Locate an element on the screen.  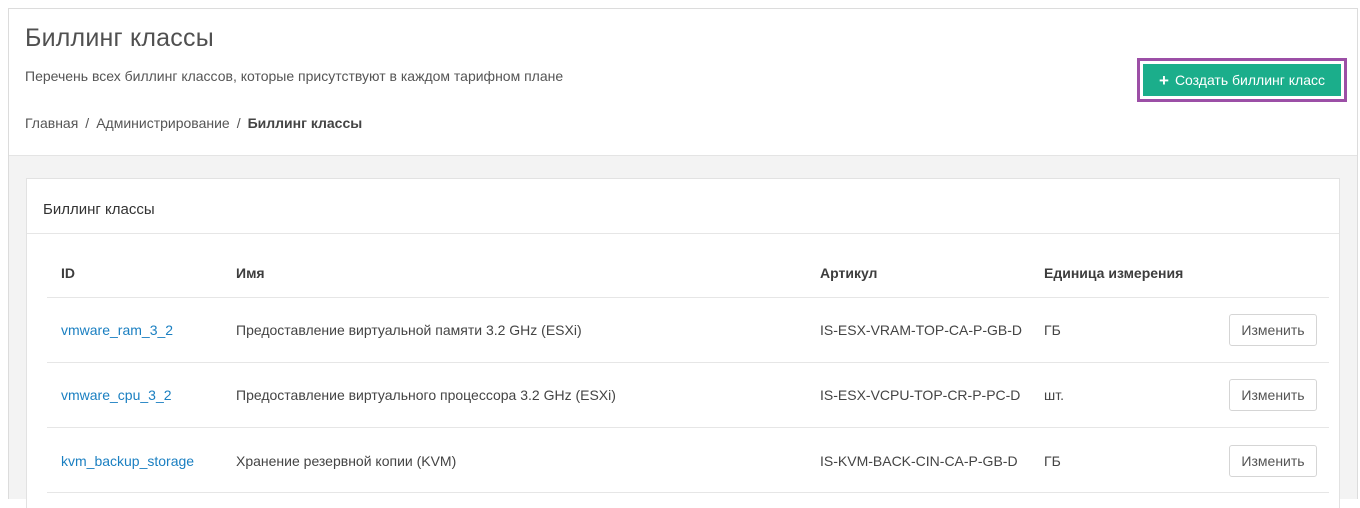
breadcrumb-home: Главная is located at coordinates (51, 123).